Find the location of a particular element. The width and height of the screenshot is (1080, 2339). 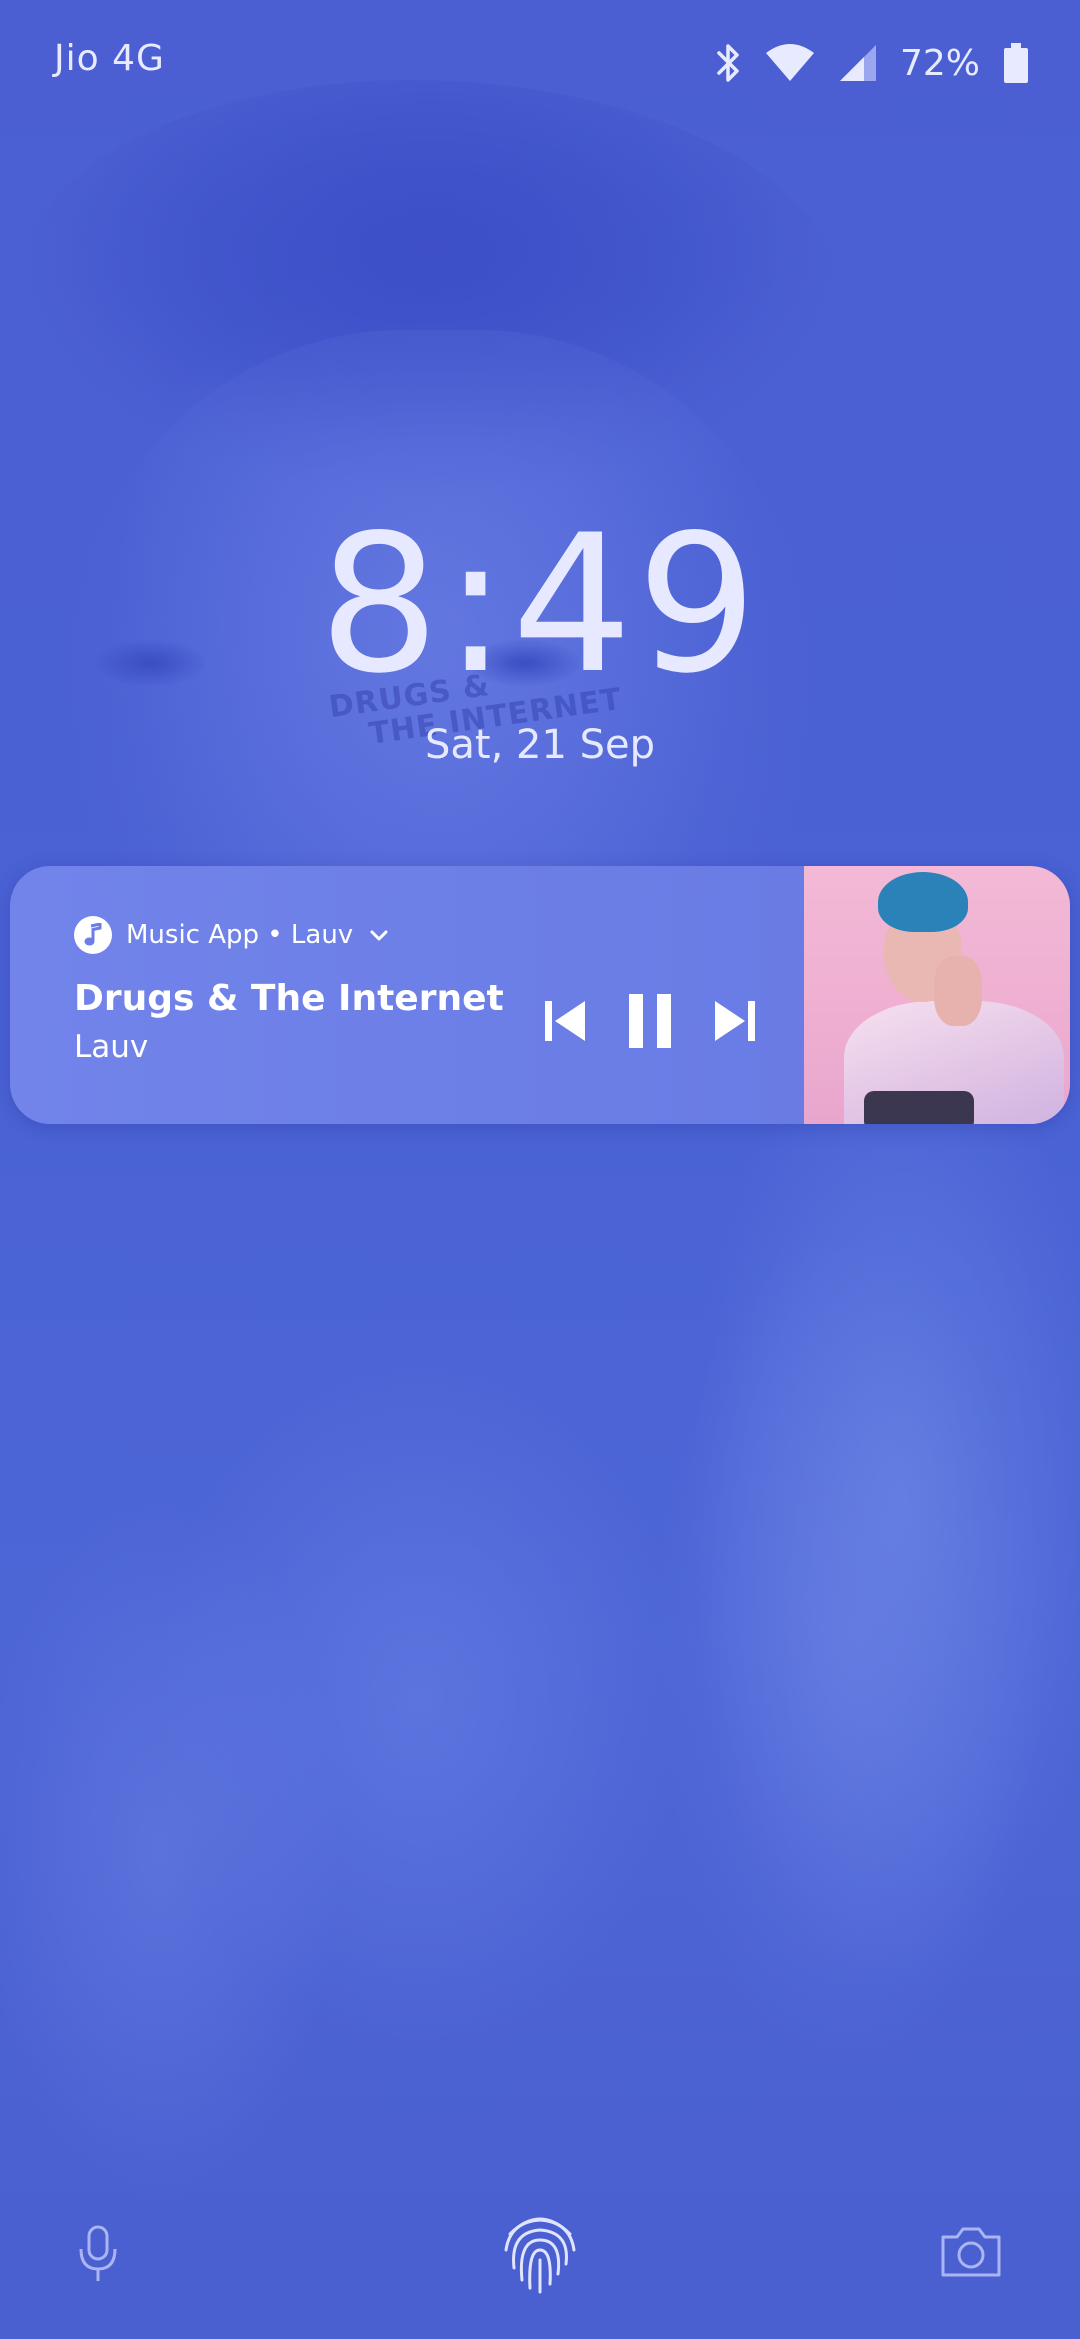

bluetooth-icon is located at coordinates (729, 63).